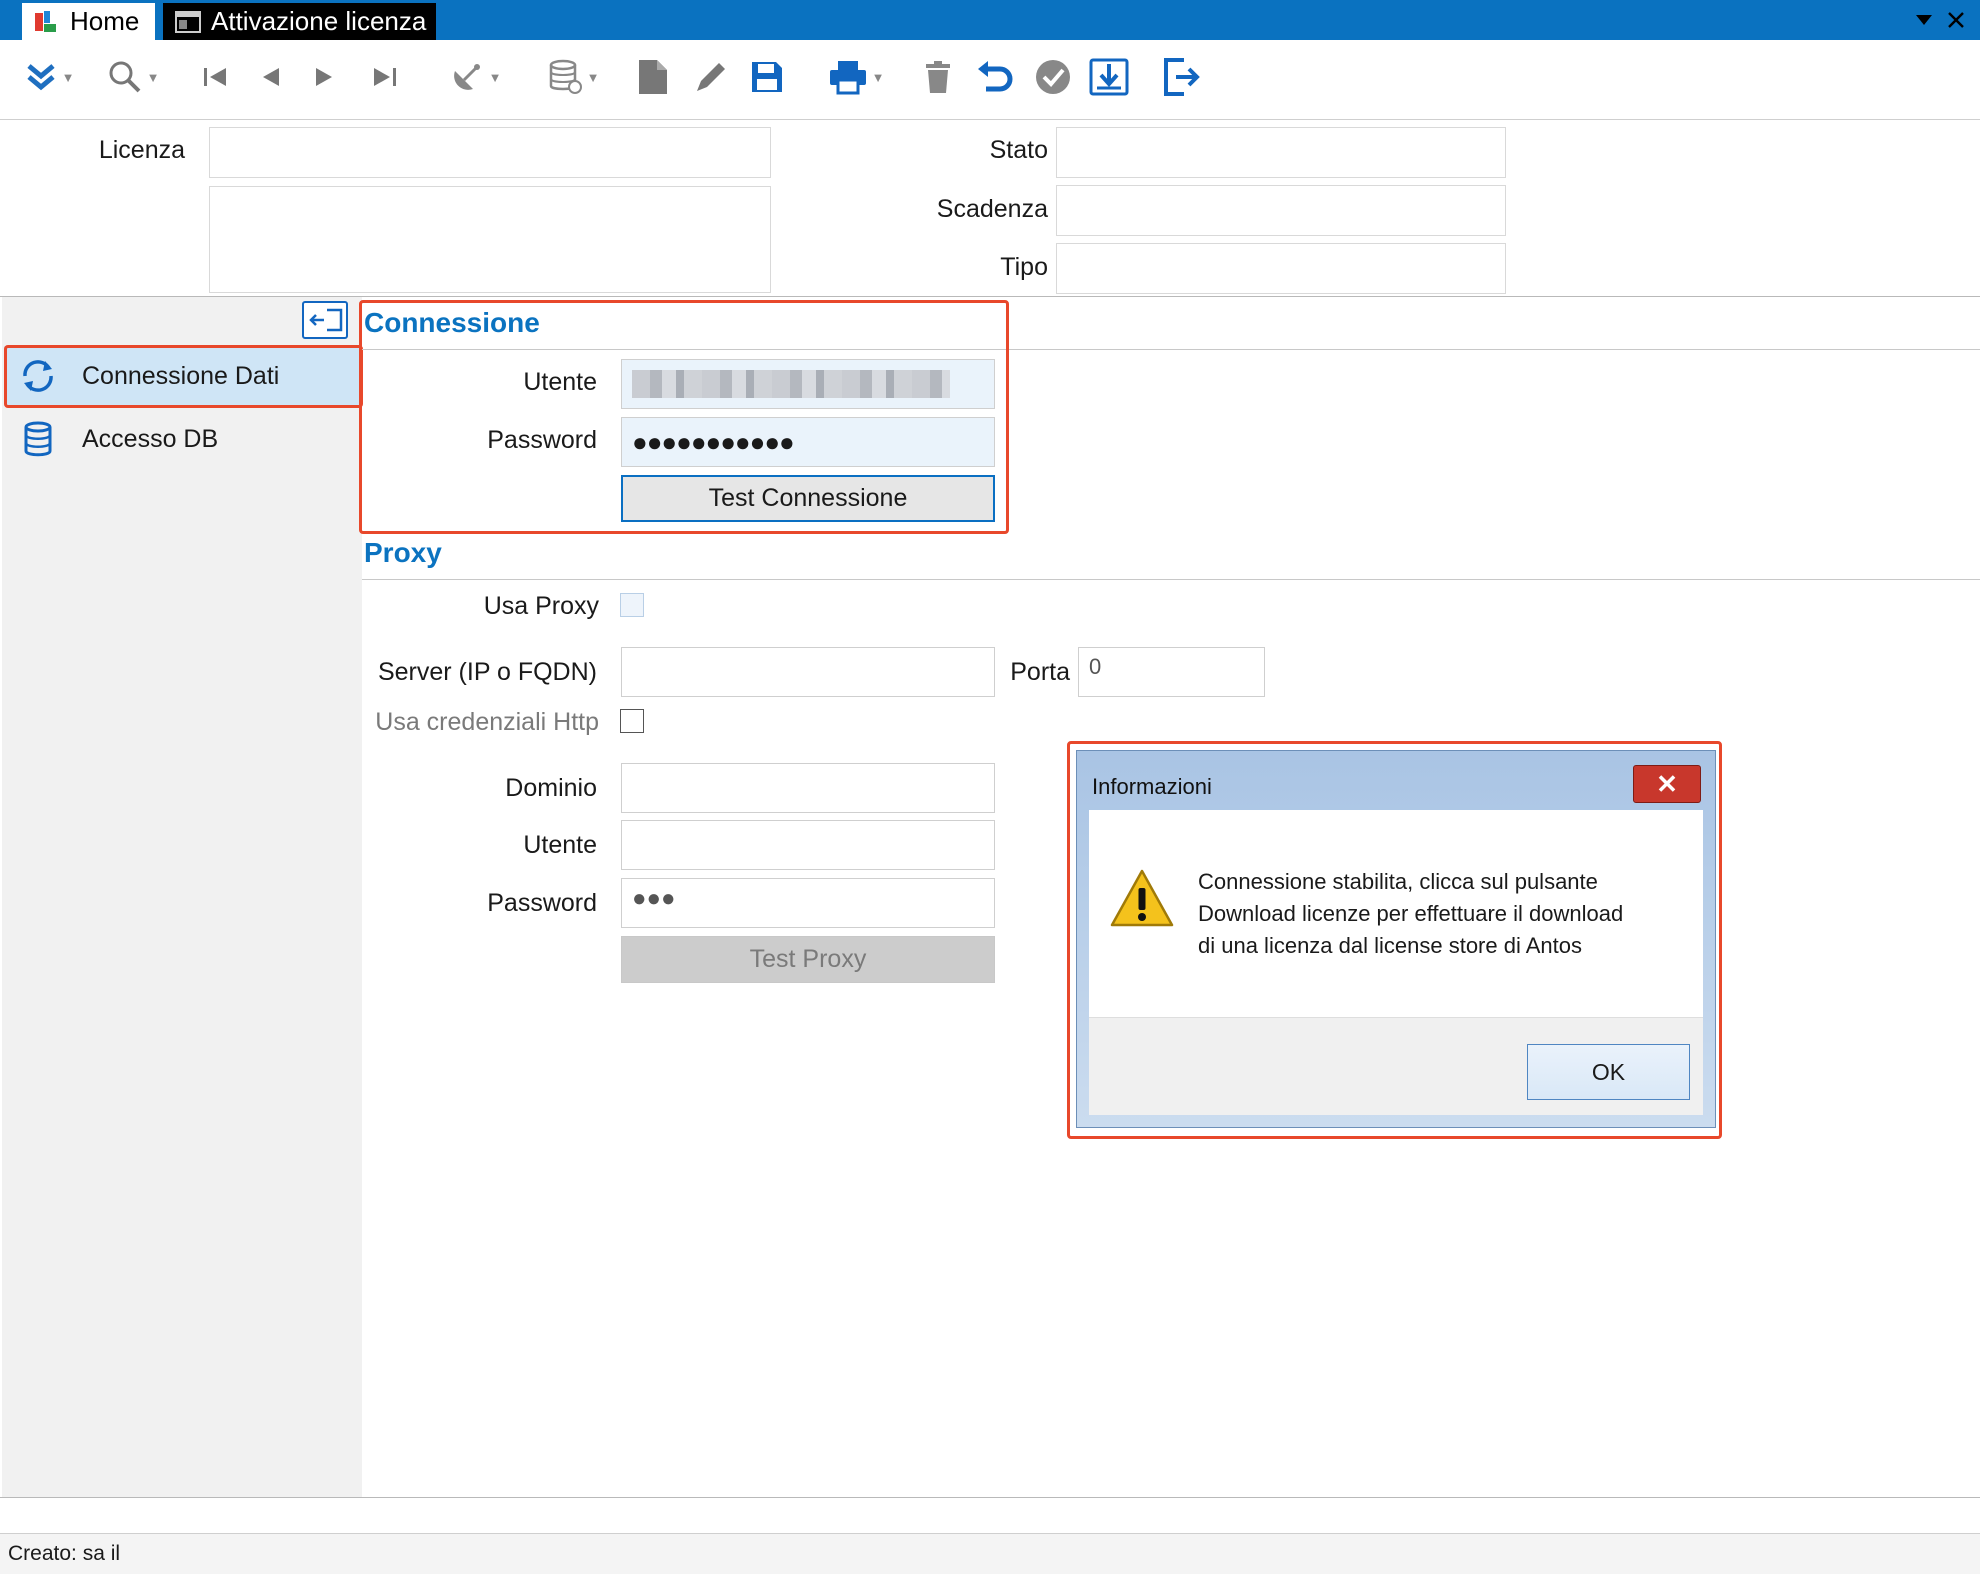  I want to click on download-icon, so click(1109, 77).